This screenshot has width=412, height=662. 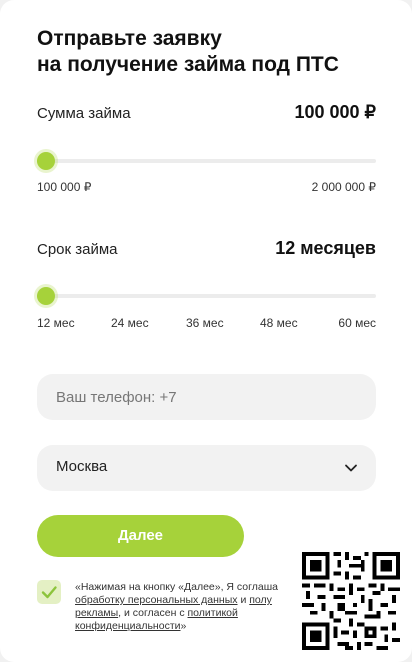 I want to click on form-title-line2: на получение займа под ПТС, so click(x=188, y=64).